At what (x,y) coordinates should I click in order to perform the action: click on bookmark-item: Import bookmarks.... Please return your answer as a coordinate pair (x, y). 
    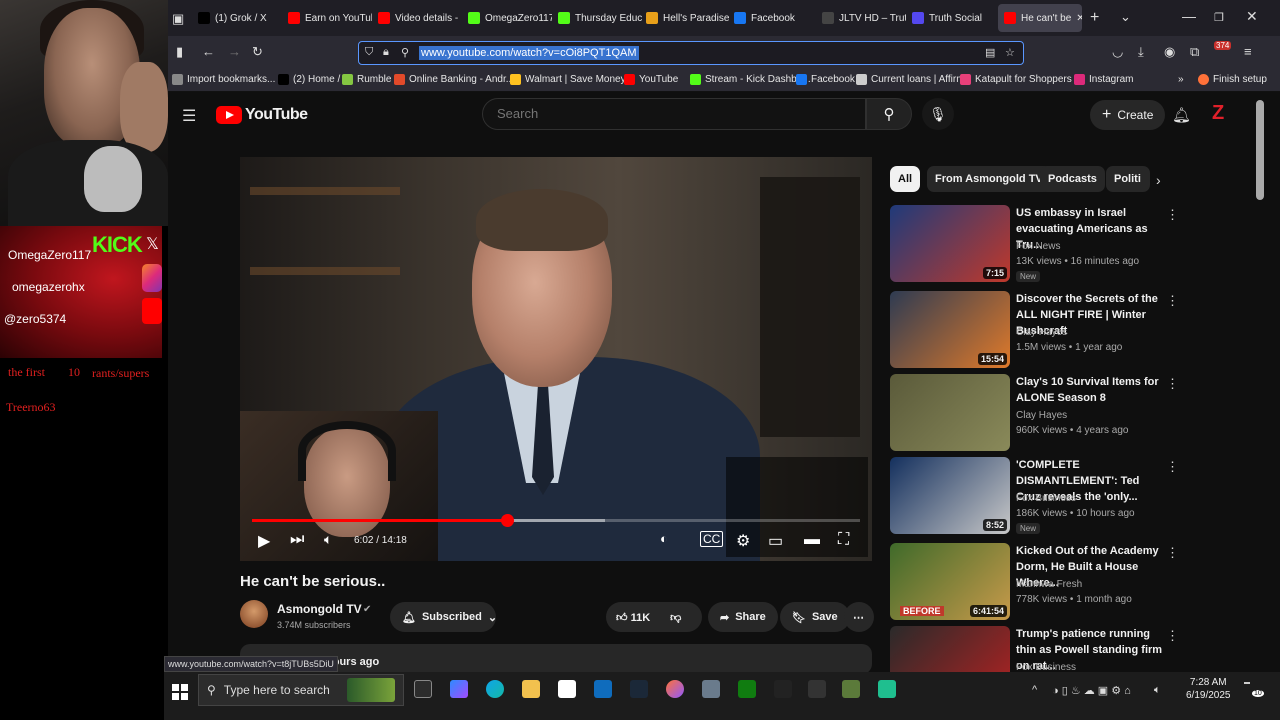
    Looking at the image, I should click on (223, 79).